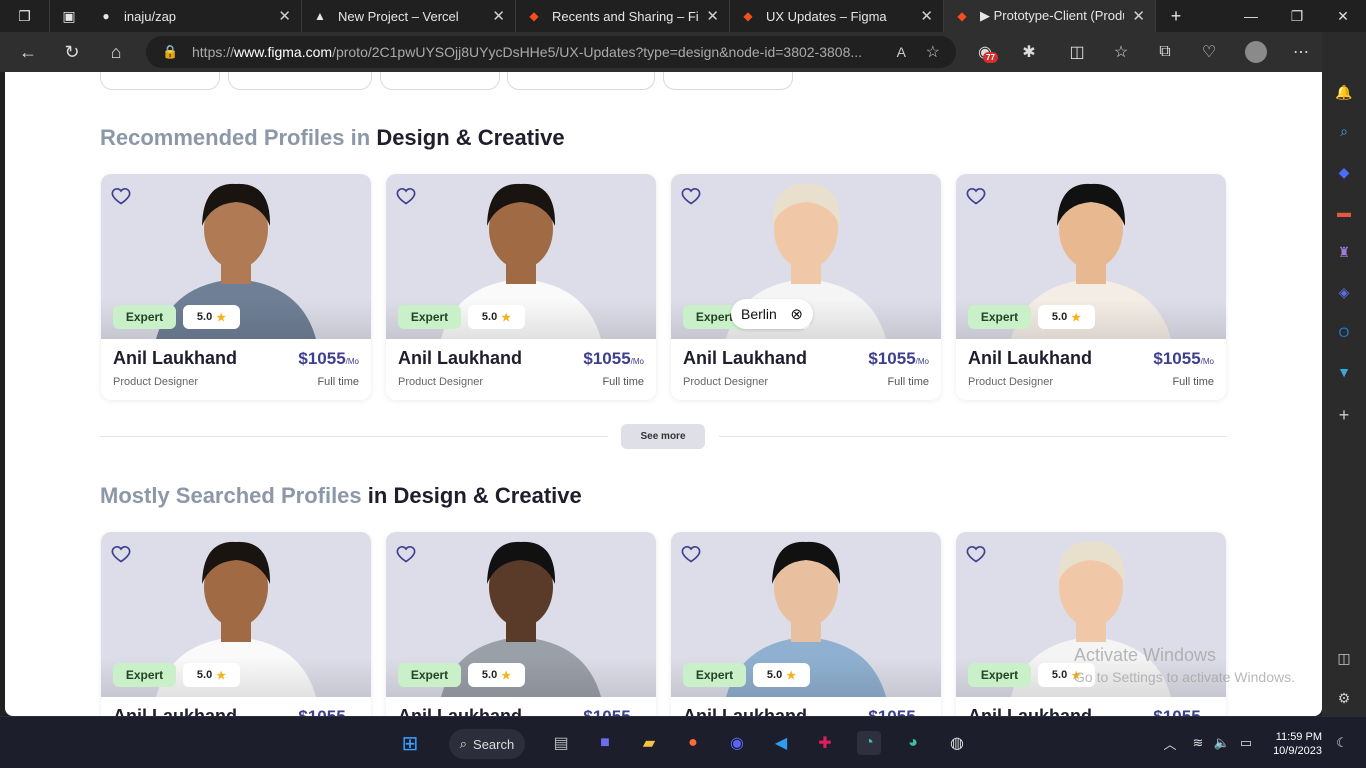  Describe the element at coordinates (985, 52) in the screenshot. I see `extension-button: ◉ 77` at that location.